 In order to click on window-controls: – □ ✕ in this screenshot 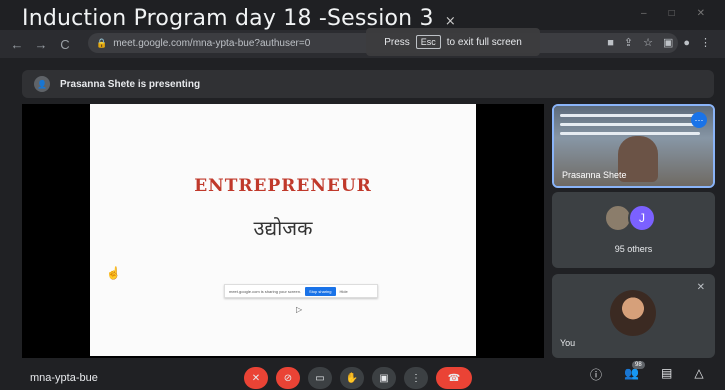, I will do `click(673, 13)`.